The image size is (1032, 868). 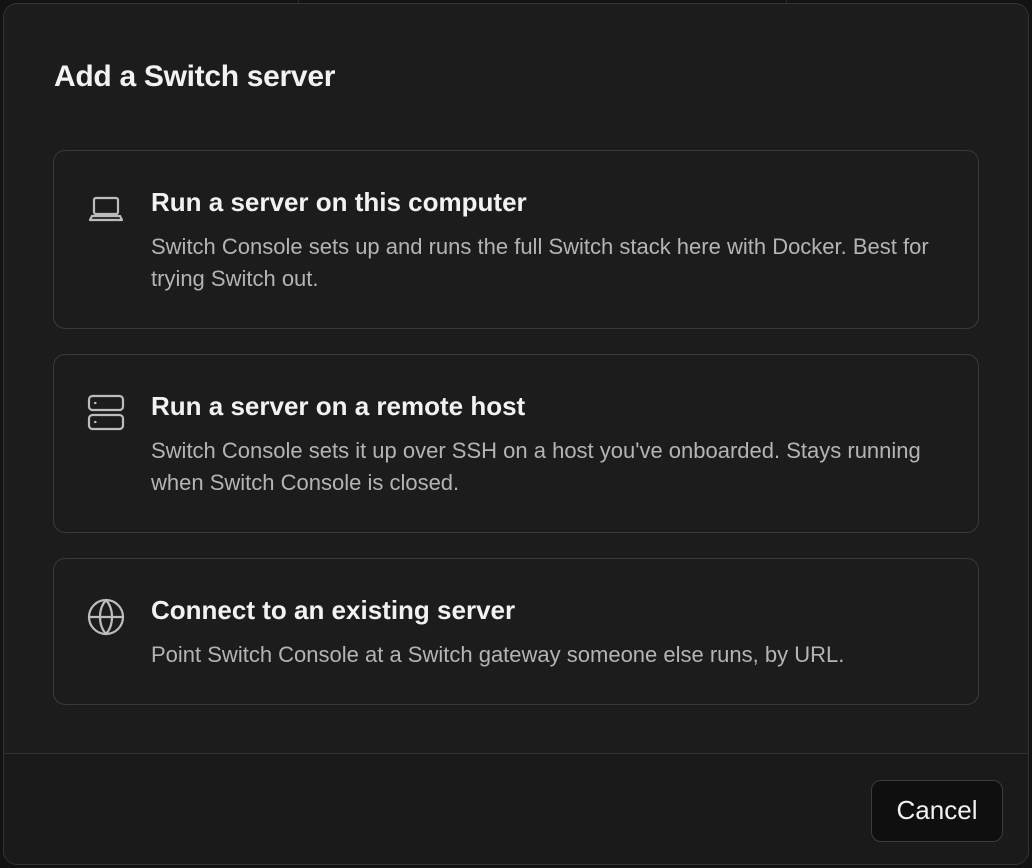 I want to click on cancel-button: Cancel, so click(x=937, y=811).